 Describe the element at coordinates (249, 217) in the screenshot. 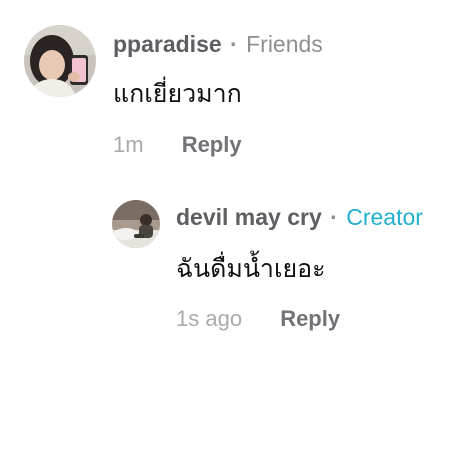

I see `username: devil may cry` at that location.